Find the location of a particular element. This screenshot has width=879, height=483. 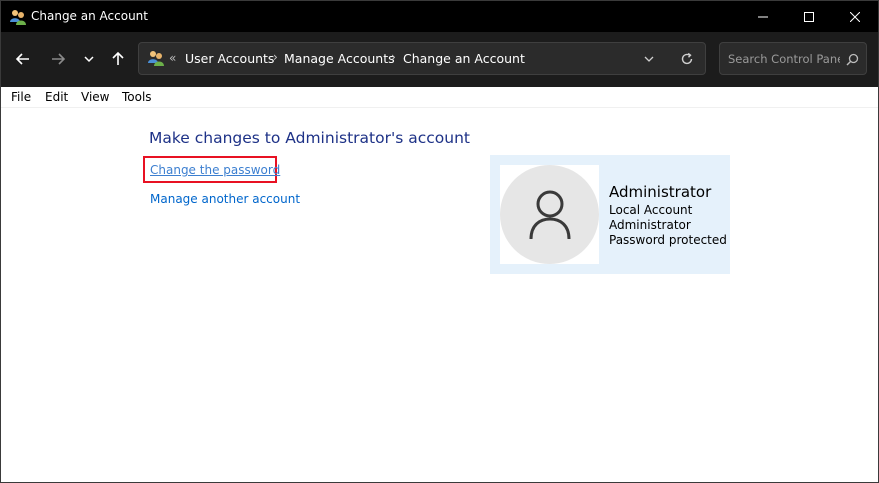

manage-another-account-link: Manage another account is located at coordinates (225, 199).